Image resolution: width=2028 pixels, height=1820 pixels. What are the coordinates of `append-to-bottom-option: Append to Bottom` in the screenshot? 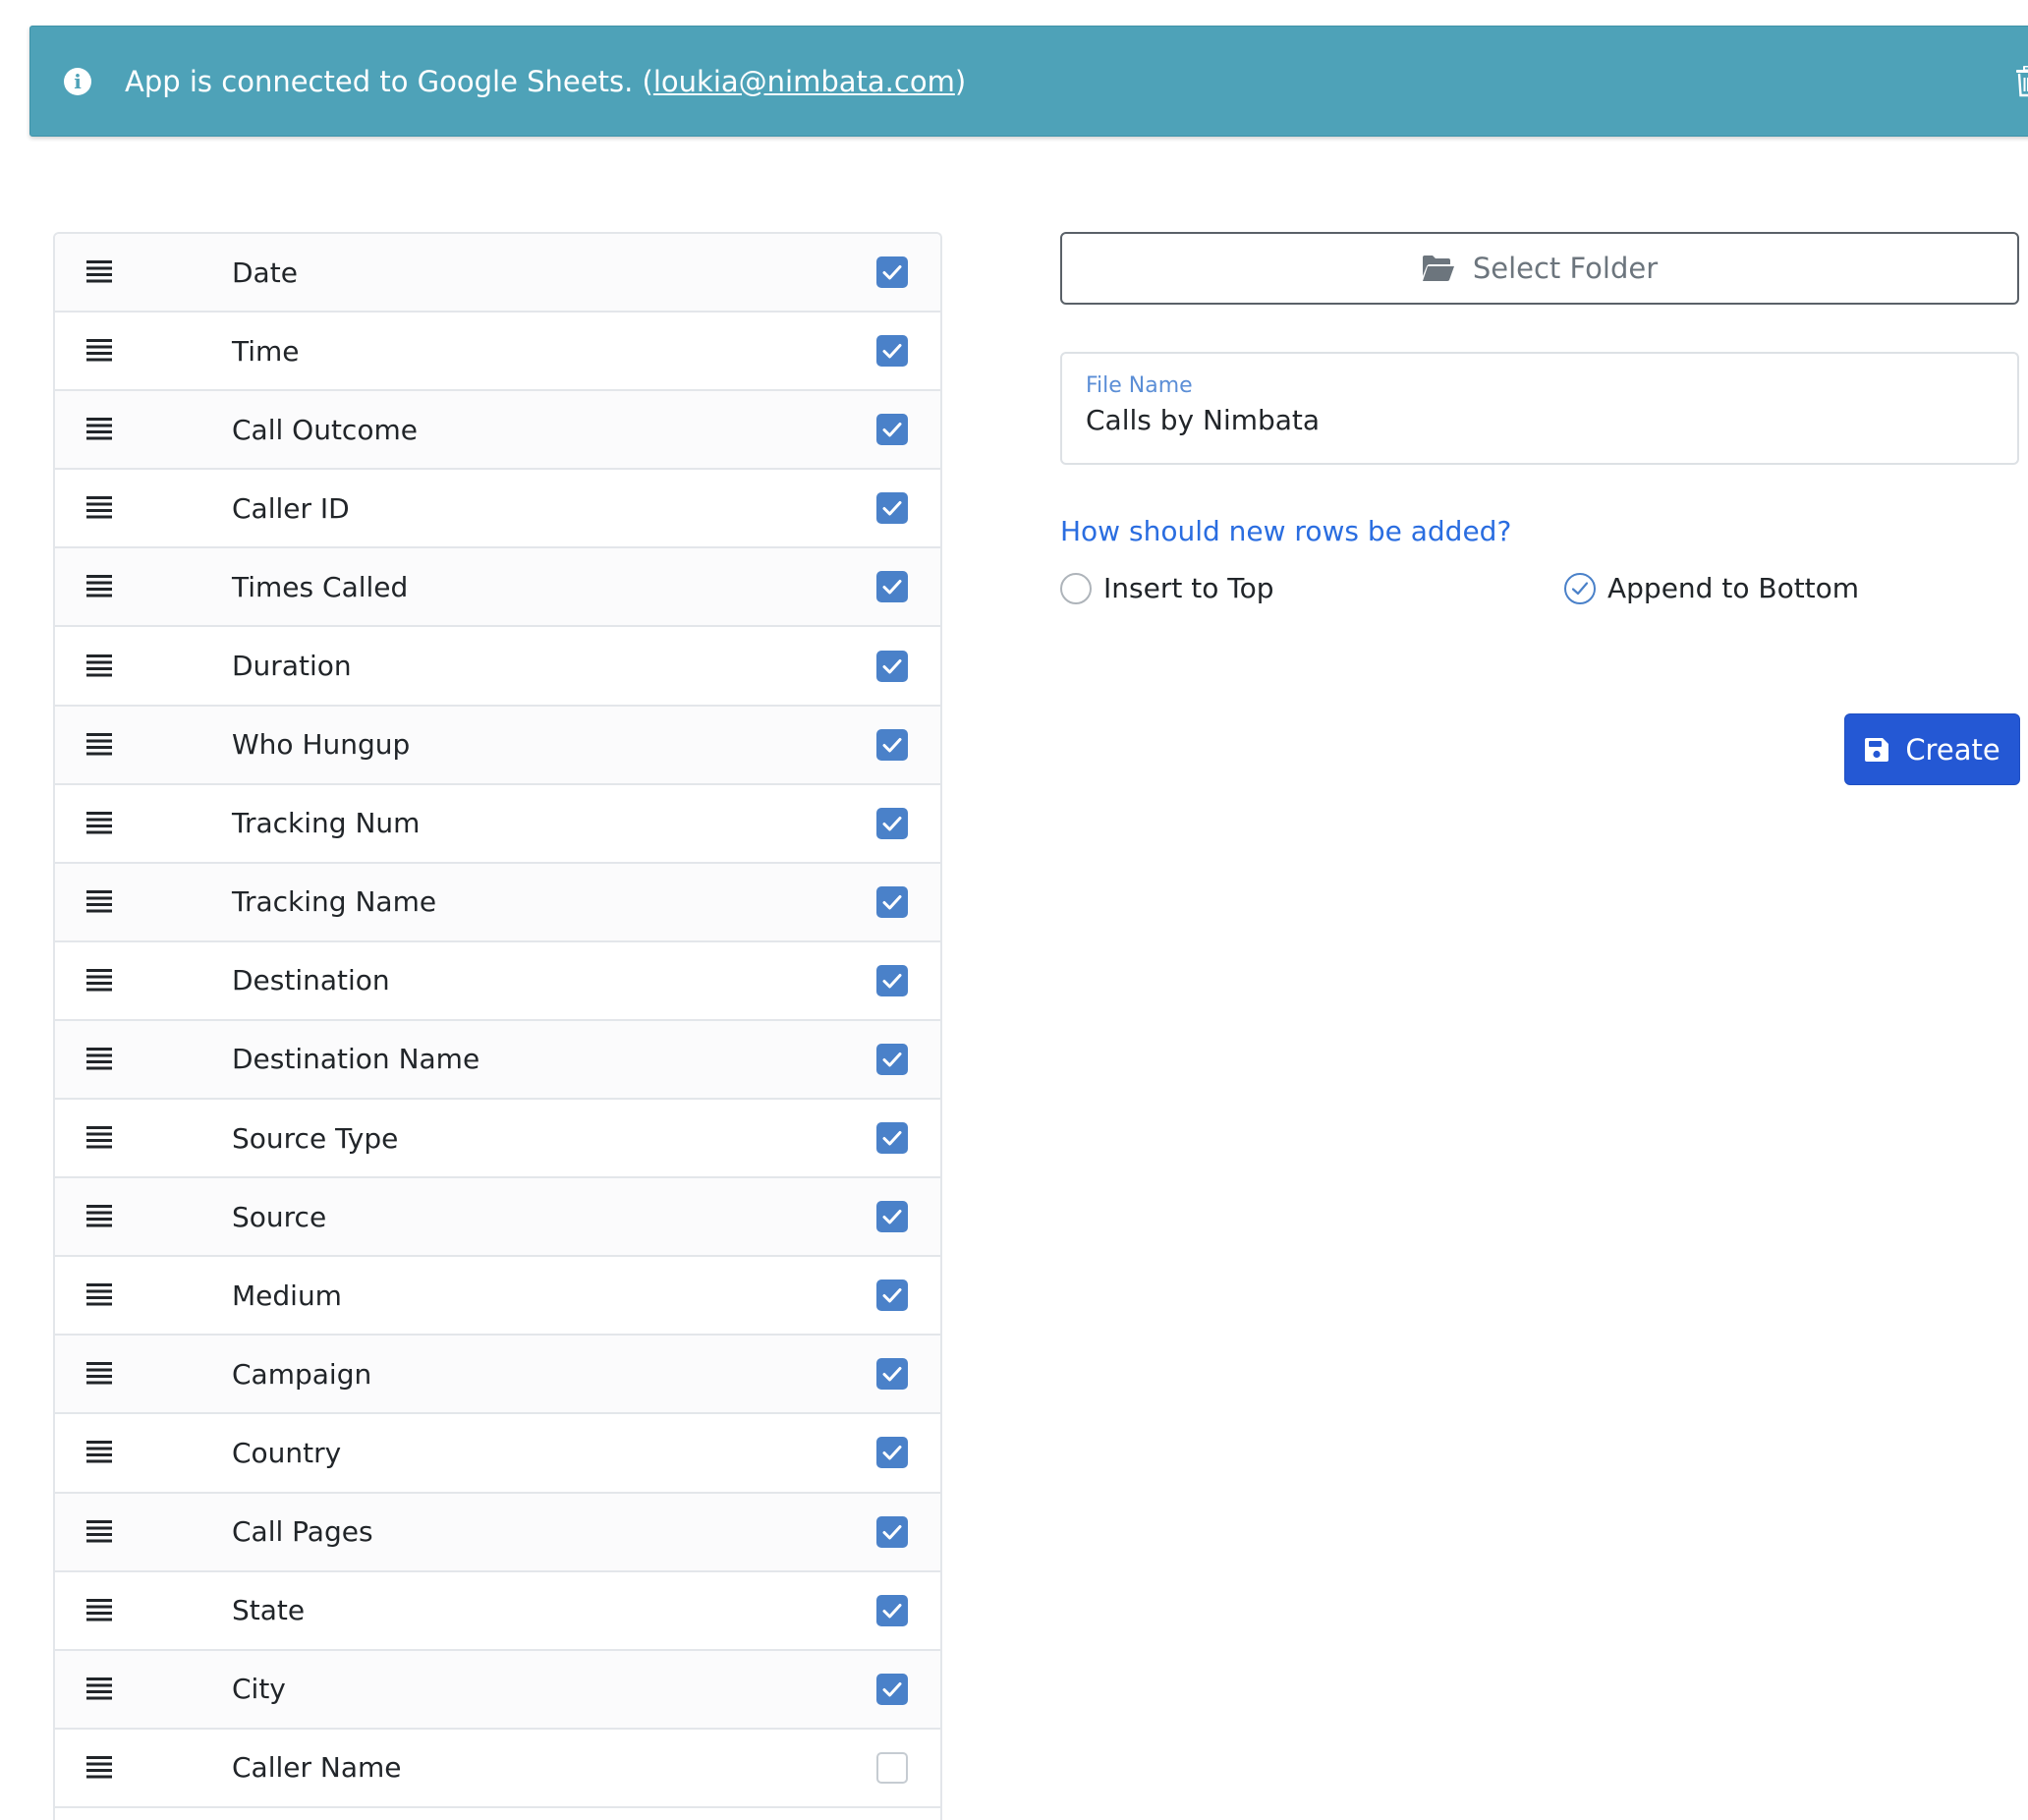 It's located at (1711, 588).